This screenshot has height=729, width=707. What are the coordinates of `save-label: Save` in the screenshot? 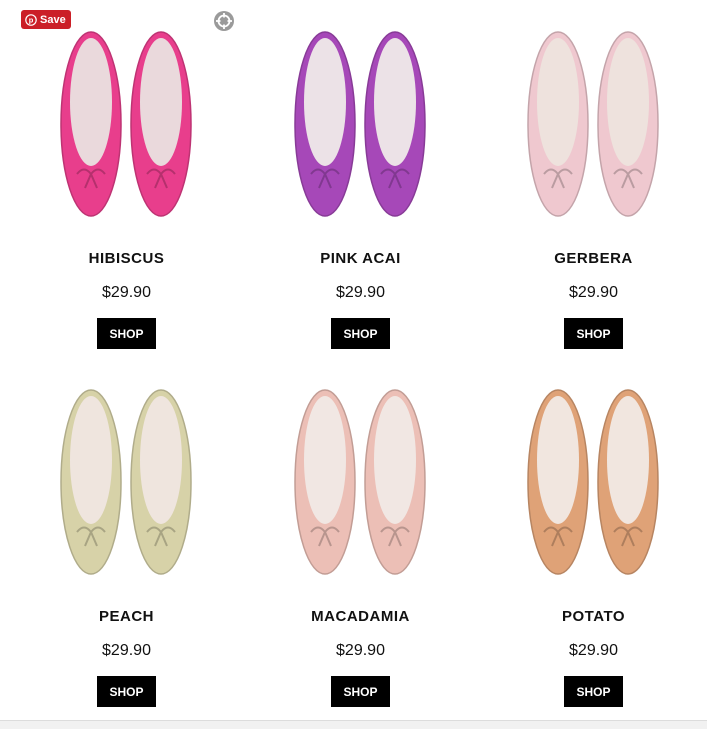 It's located at (53, 19).